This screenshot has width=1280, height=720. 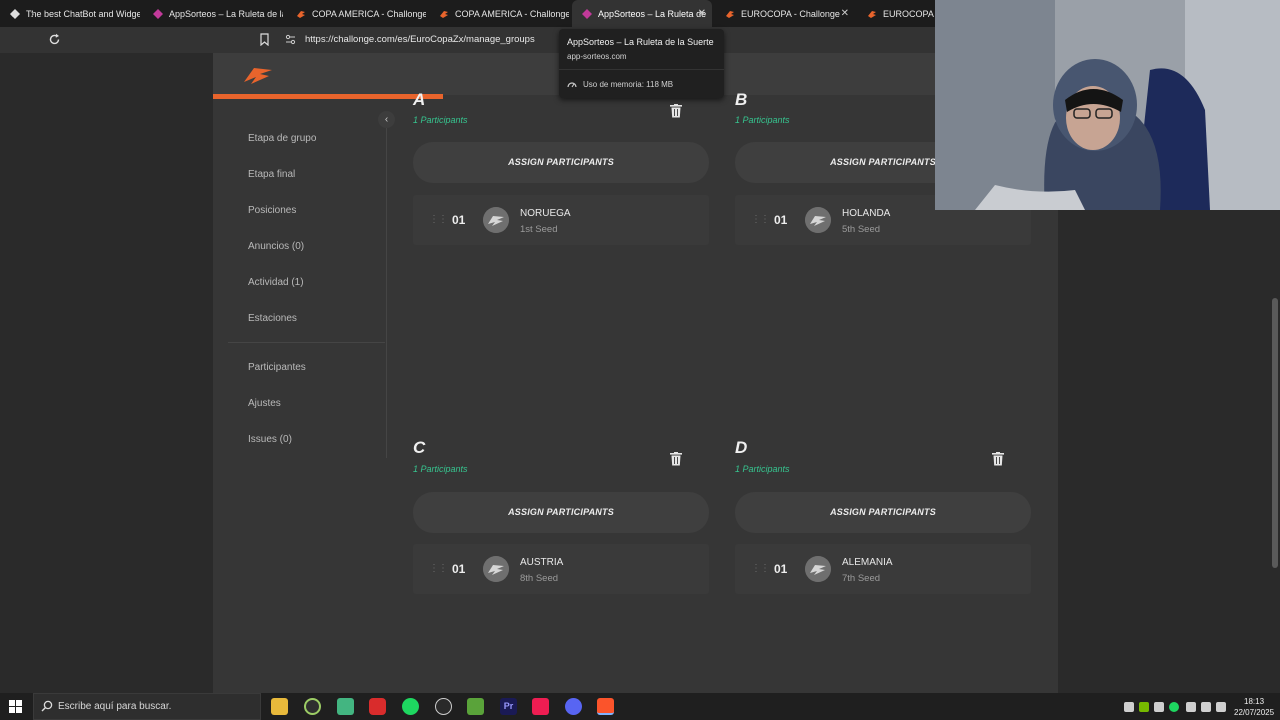 I want to click on discord-icon, so click(x=573, y=706).